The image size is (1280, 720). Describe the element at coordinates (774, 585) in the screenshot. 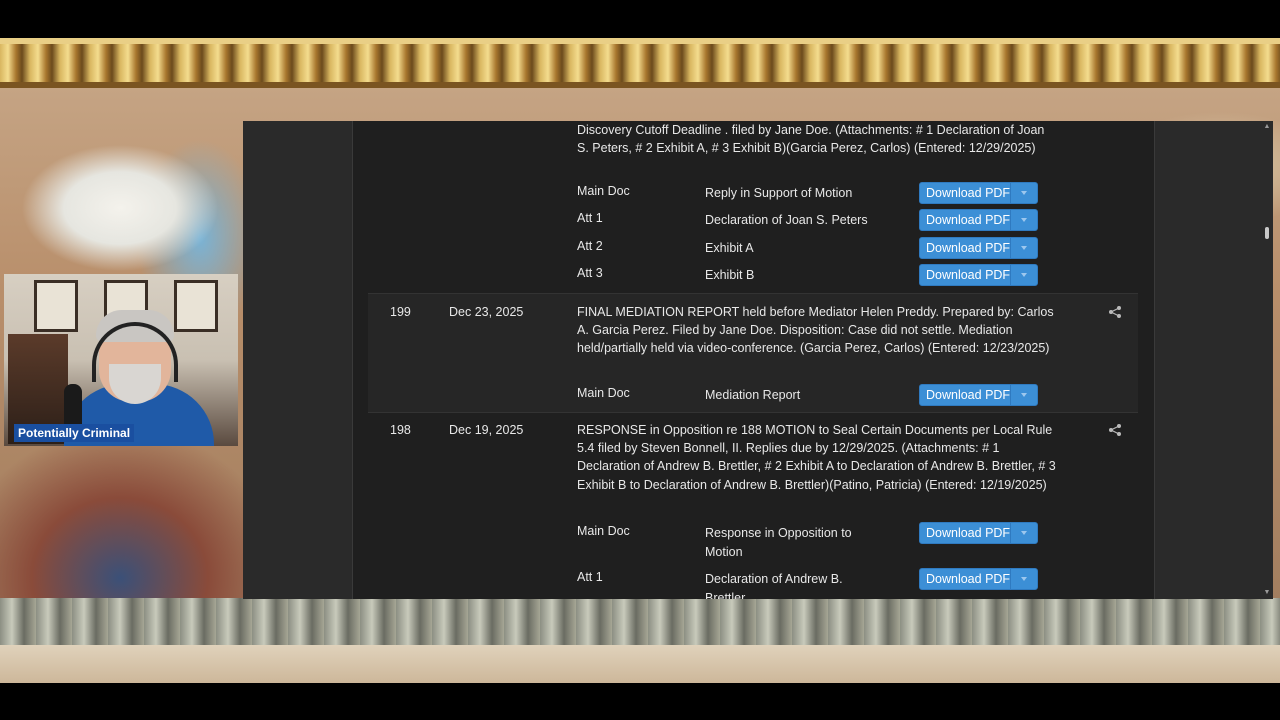

I see `doc-description: Declaration of Andrew B. Brettler` at that location.